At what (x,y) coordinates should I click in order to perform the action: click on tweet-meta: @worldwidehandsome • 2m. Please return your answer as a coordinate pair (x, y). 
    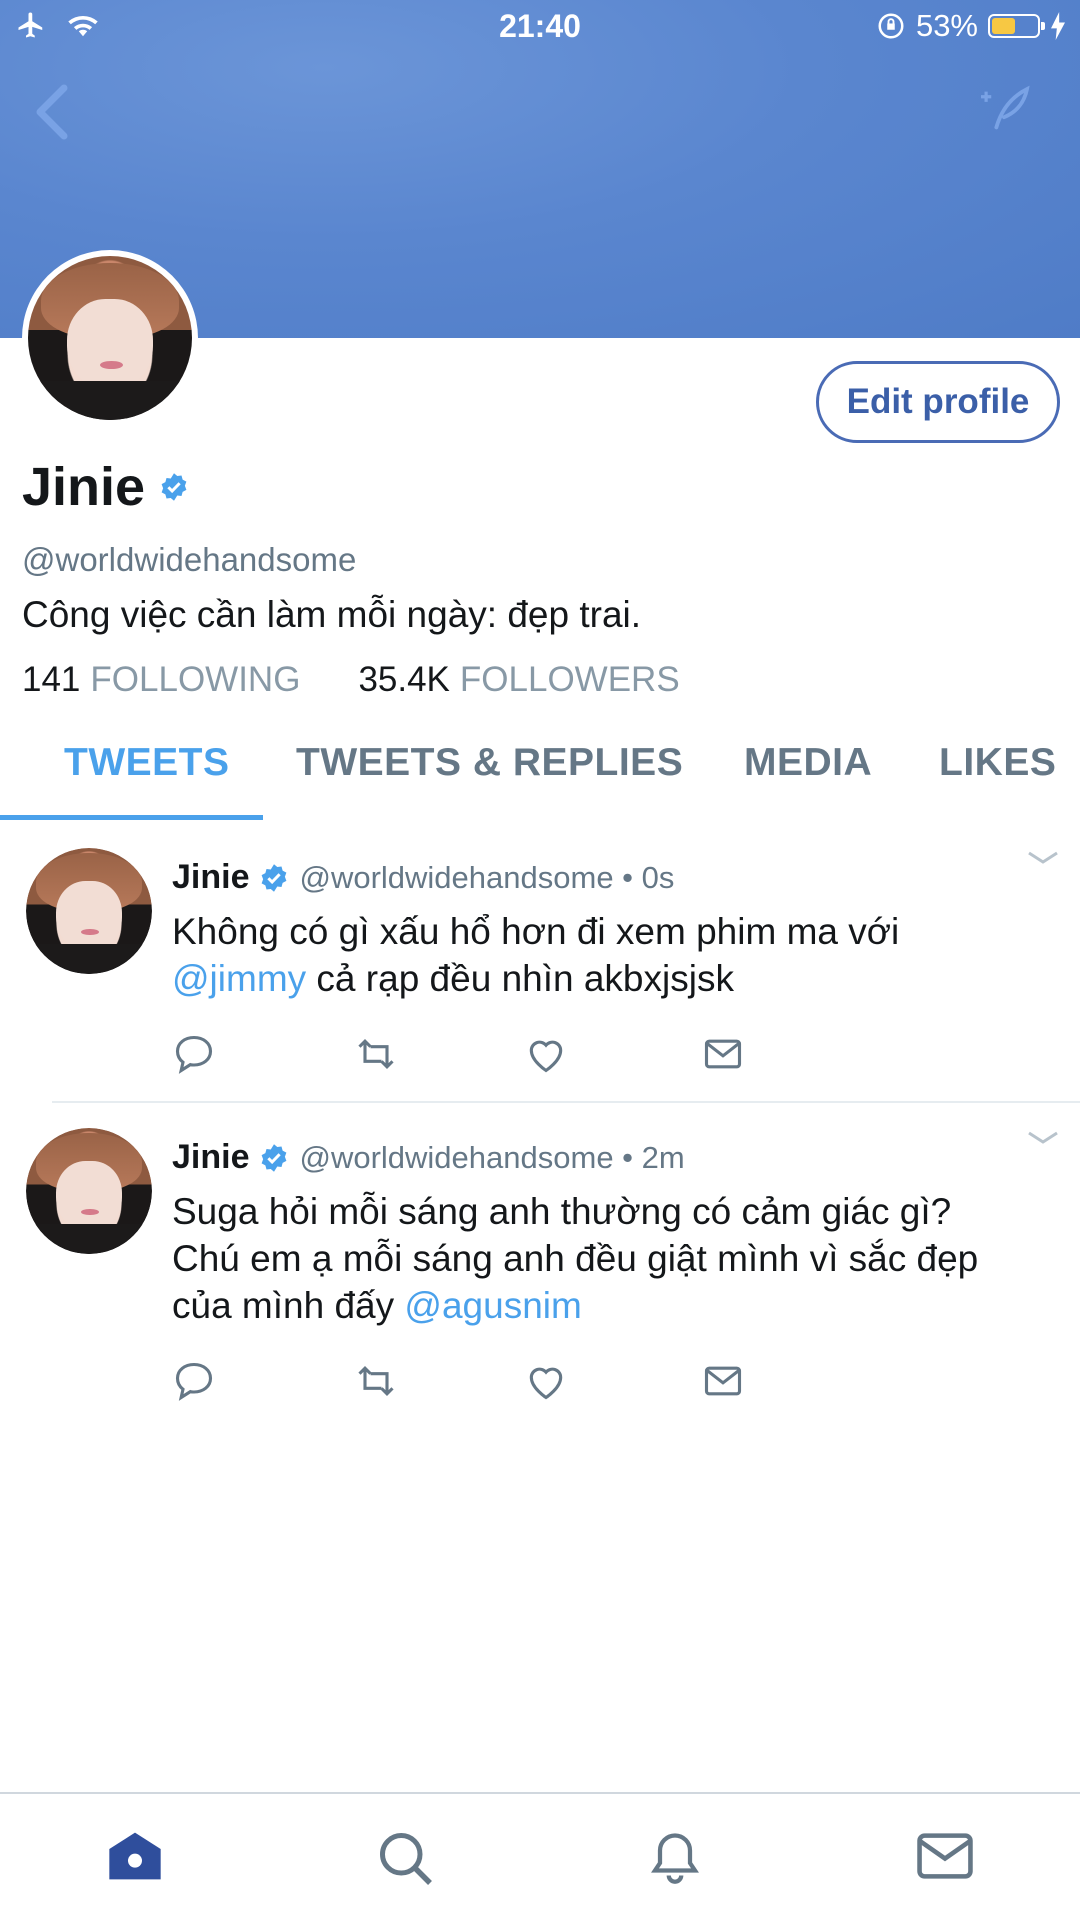
    Looking at the image, I should click on (492, 1157).